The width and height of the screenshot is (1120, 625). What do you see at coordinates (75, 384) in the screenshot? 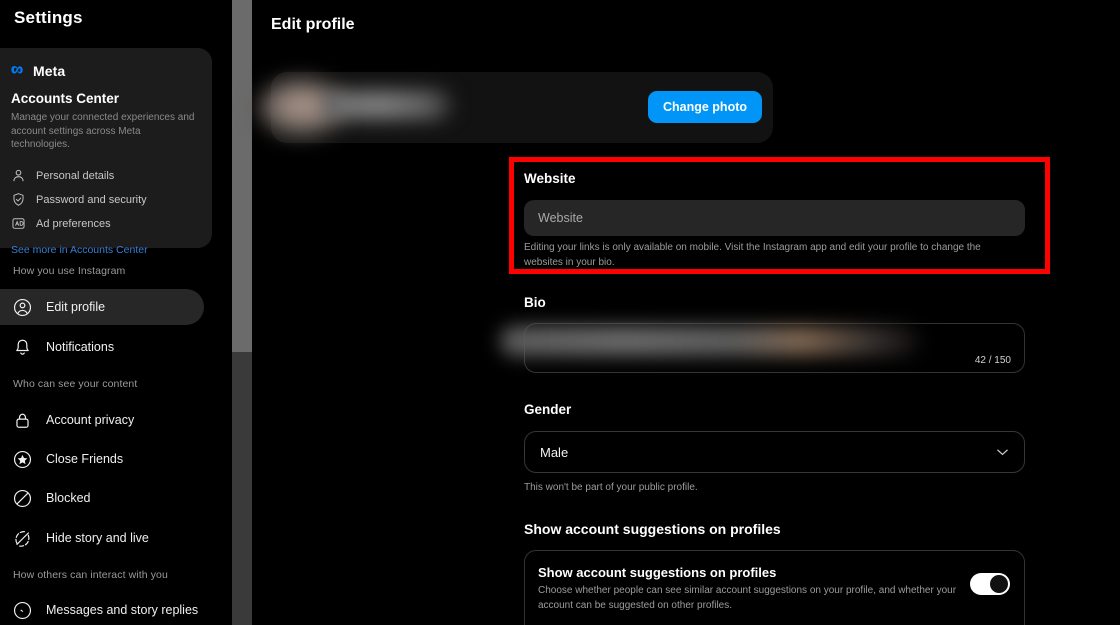
I see `nav-section-label-who-can-see: Who can see your content` at bounding box center [75, 384].